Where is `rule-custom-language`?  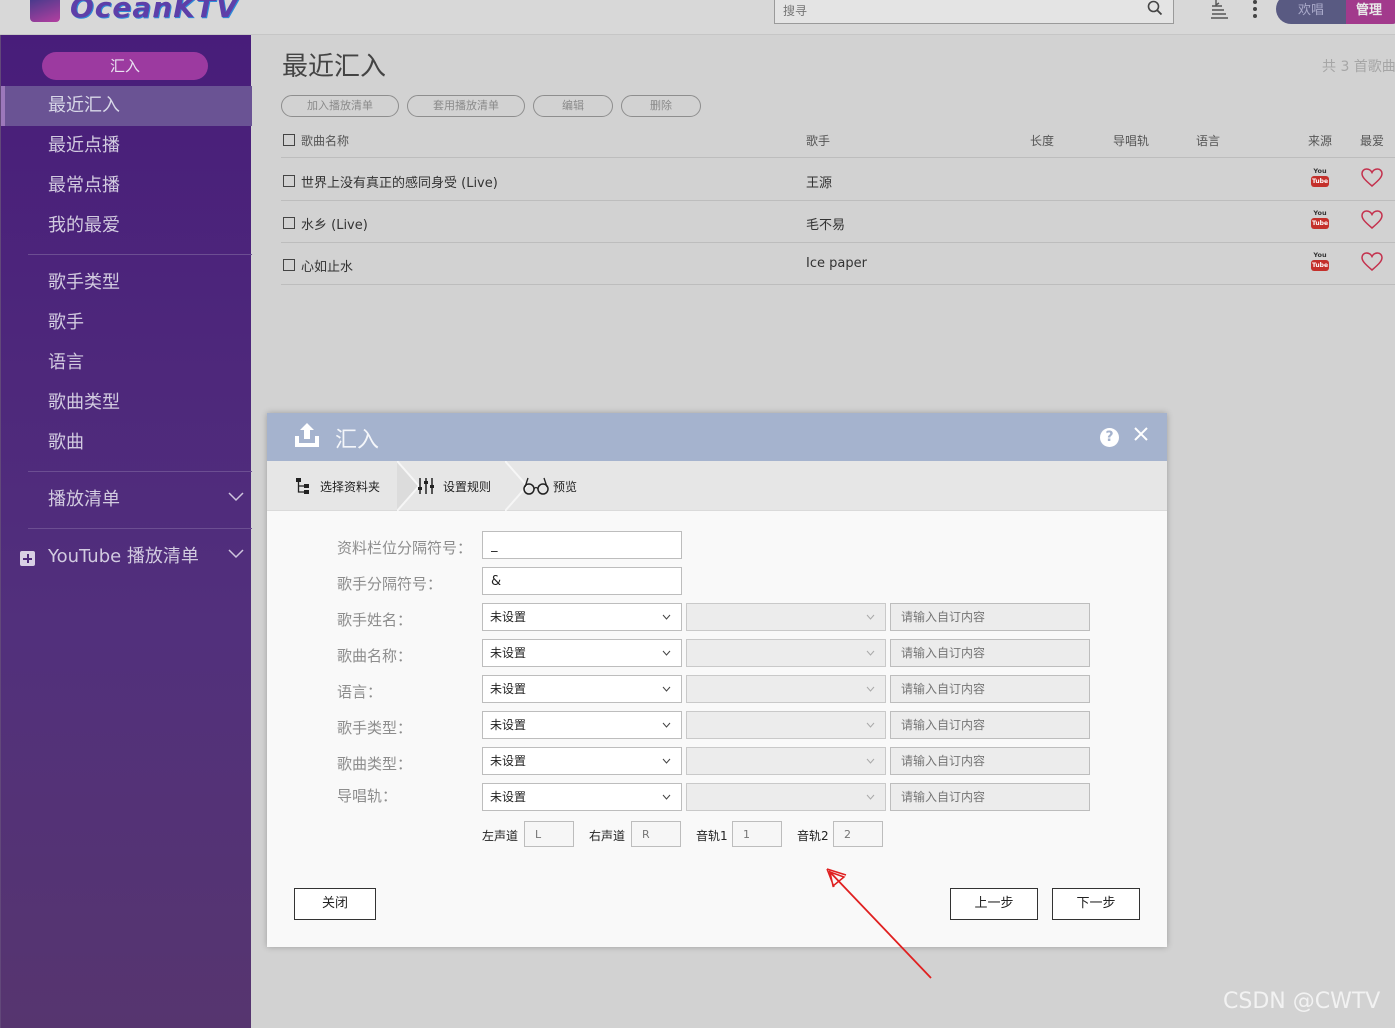
rule-custom-language is located at coordinates (990, 689).